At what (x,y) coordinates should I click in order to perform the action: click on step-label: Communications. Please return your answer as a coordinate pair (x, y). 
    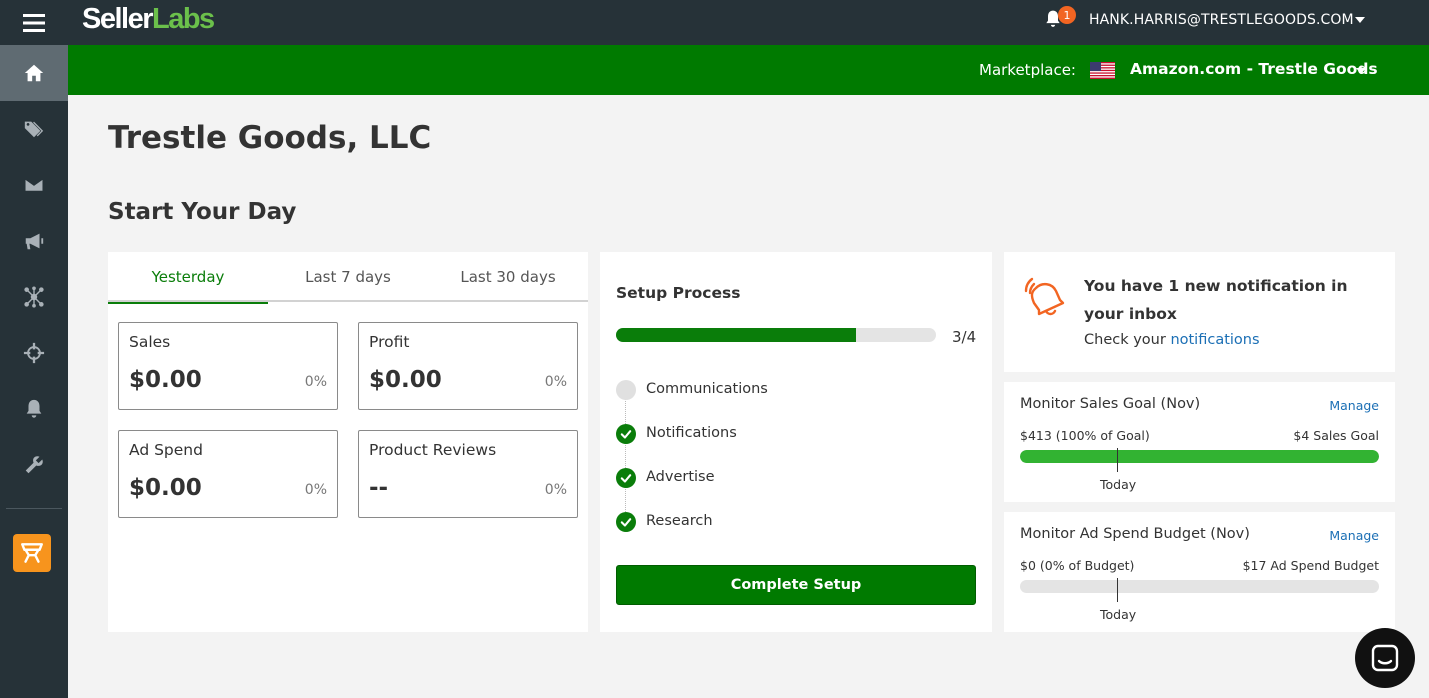
    Looking at the image, I should click on (707, 389).